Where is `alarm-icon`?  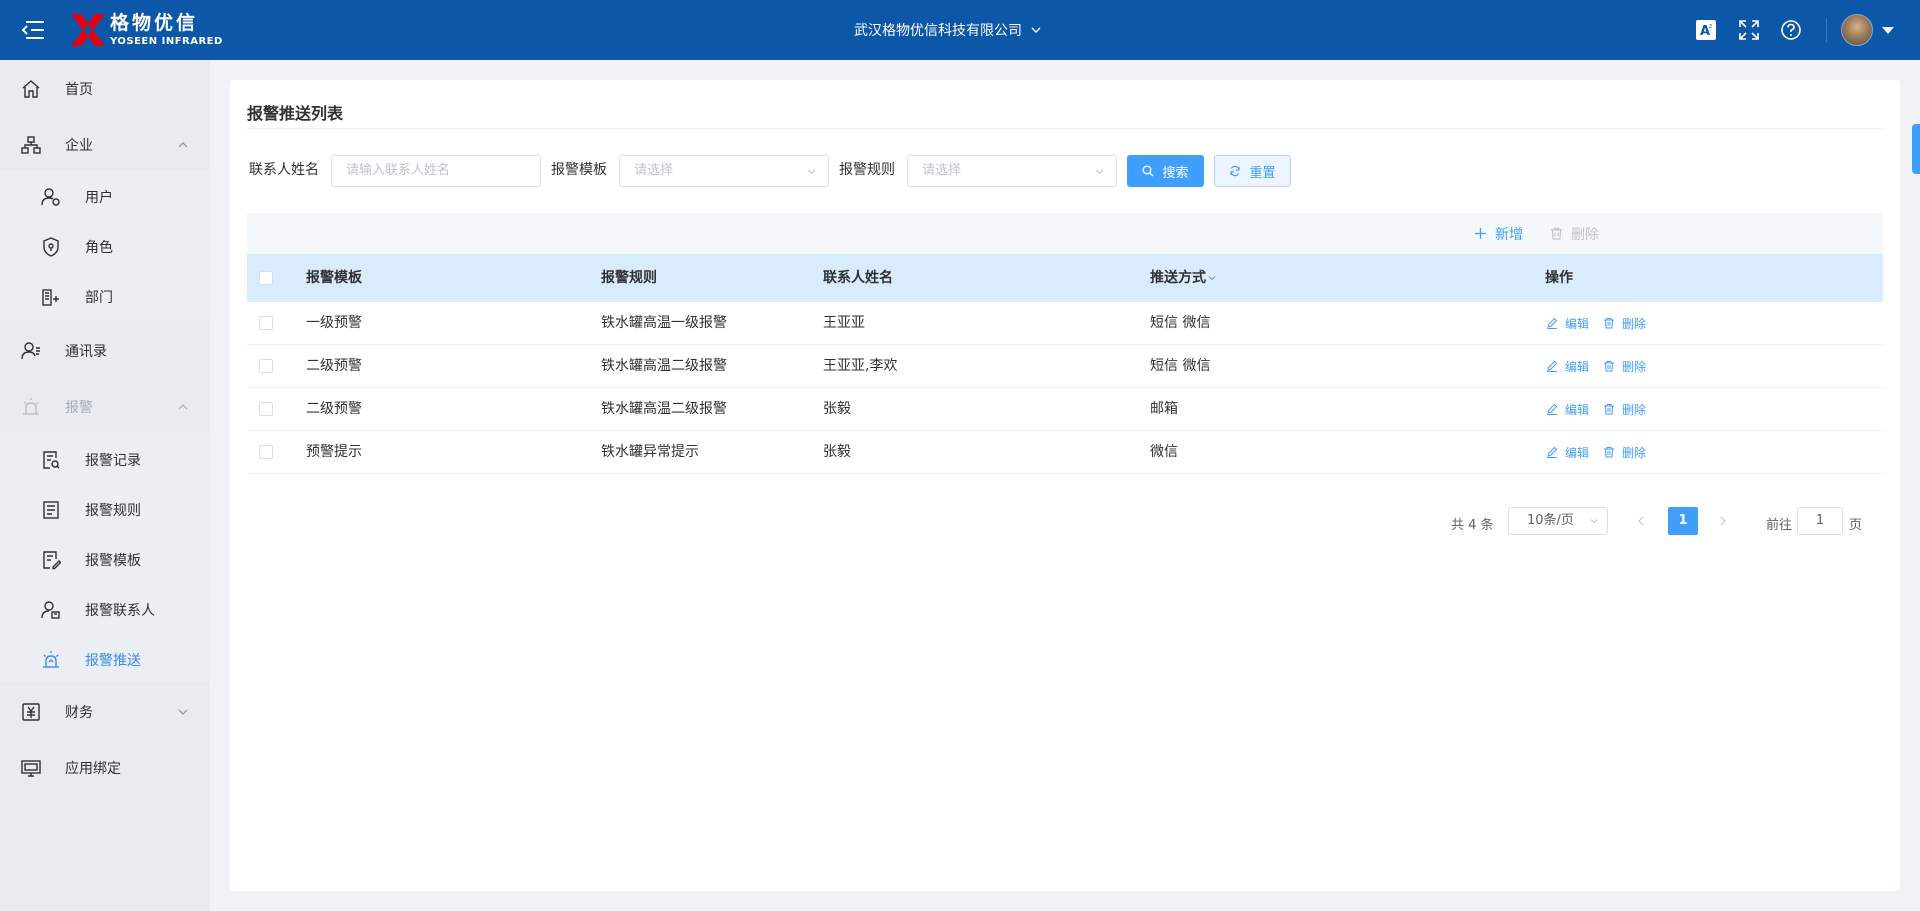
alarm-icon is located at coordinates (31, 406).